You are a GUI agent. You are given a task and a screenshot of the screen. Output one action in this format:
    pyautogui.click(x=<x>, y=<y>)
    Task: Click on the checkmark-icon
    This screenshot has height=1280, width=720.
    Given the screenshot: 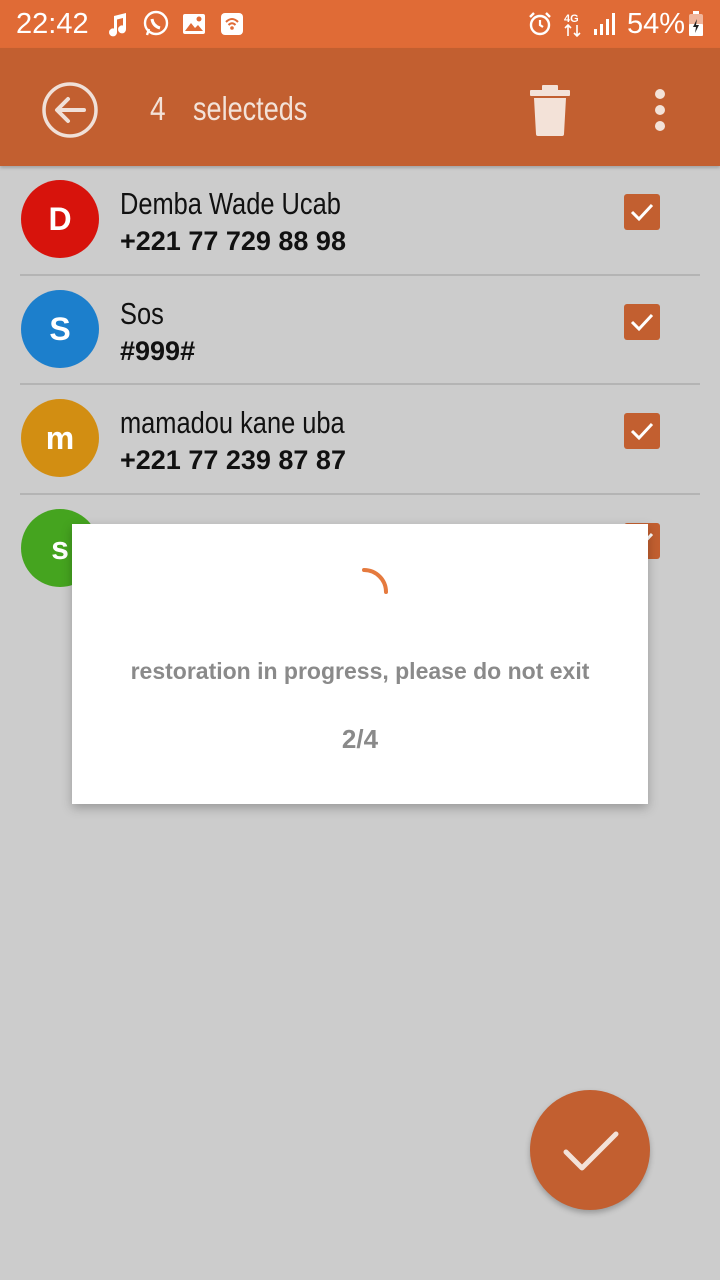 What is the action you would take?
    pyautogui.click(x=591, y=1151)
    